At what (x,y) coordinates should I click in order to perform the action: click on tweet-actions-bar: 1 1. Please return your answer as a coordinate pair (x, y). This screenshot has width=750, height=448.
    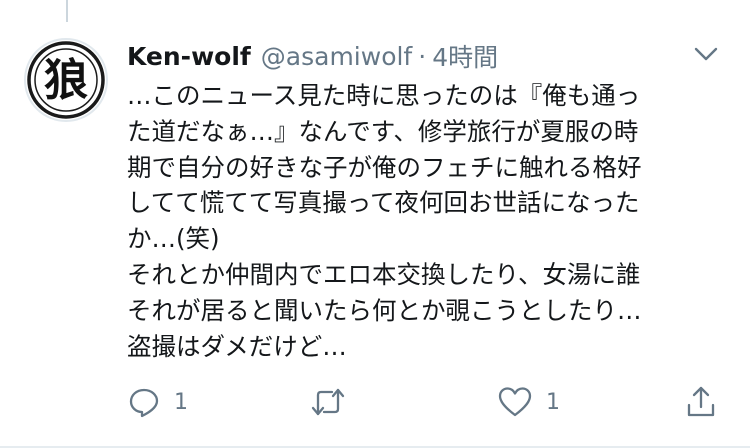
    Looking at the image, I should click on (375, 402).